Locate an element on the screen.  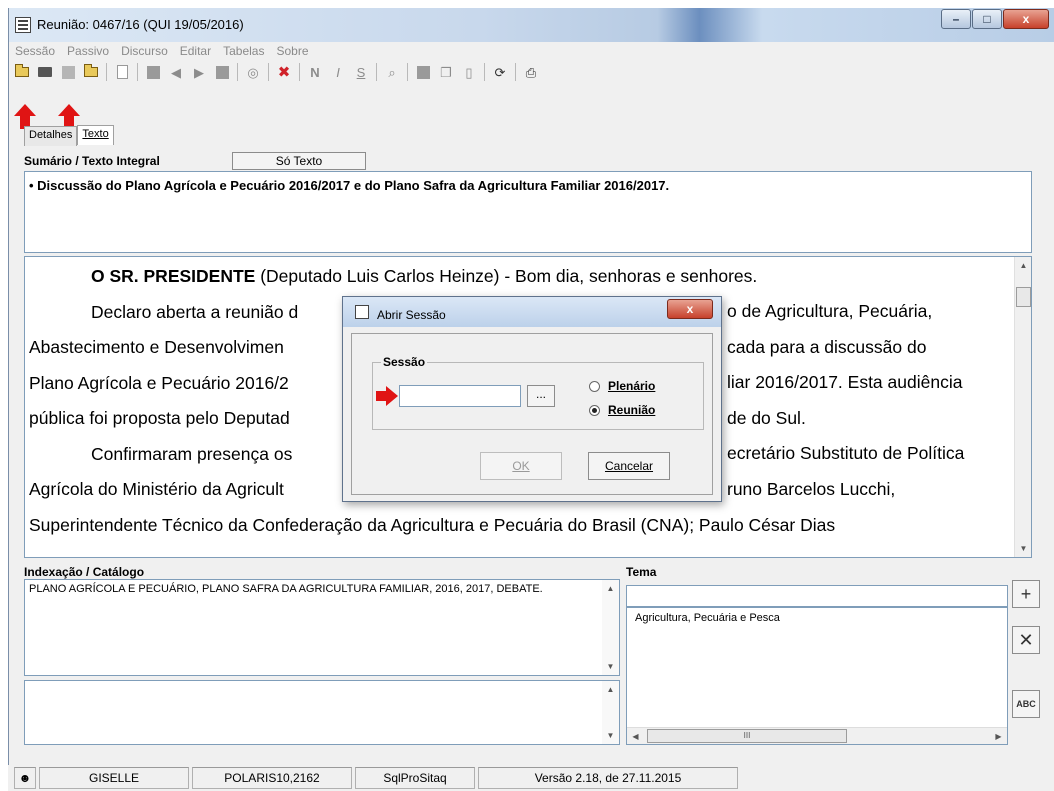
dialog-body: Sessão ... Plenário Reunião OK Cancelar is located at coordinates (532, 414).